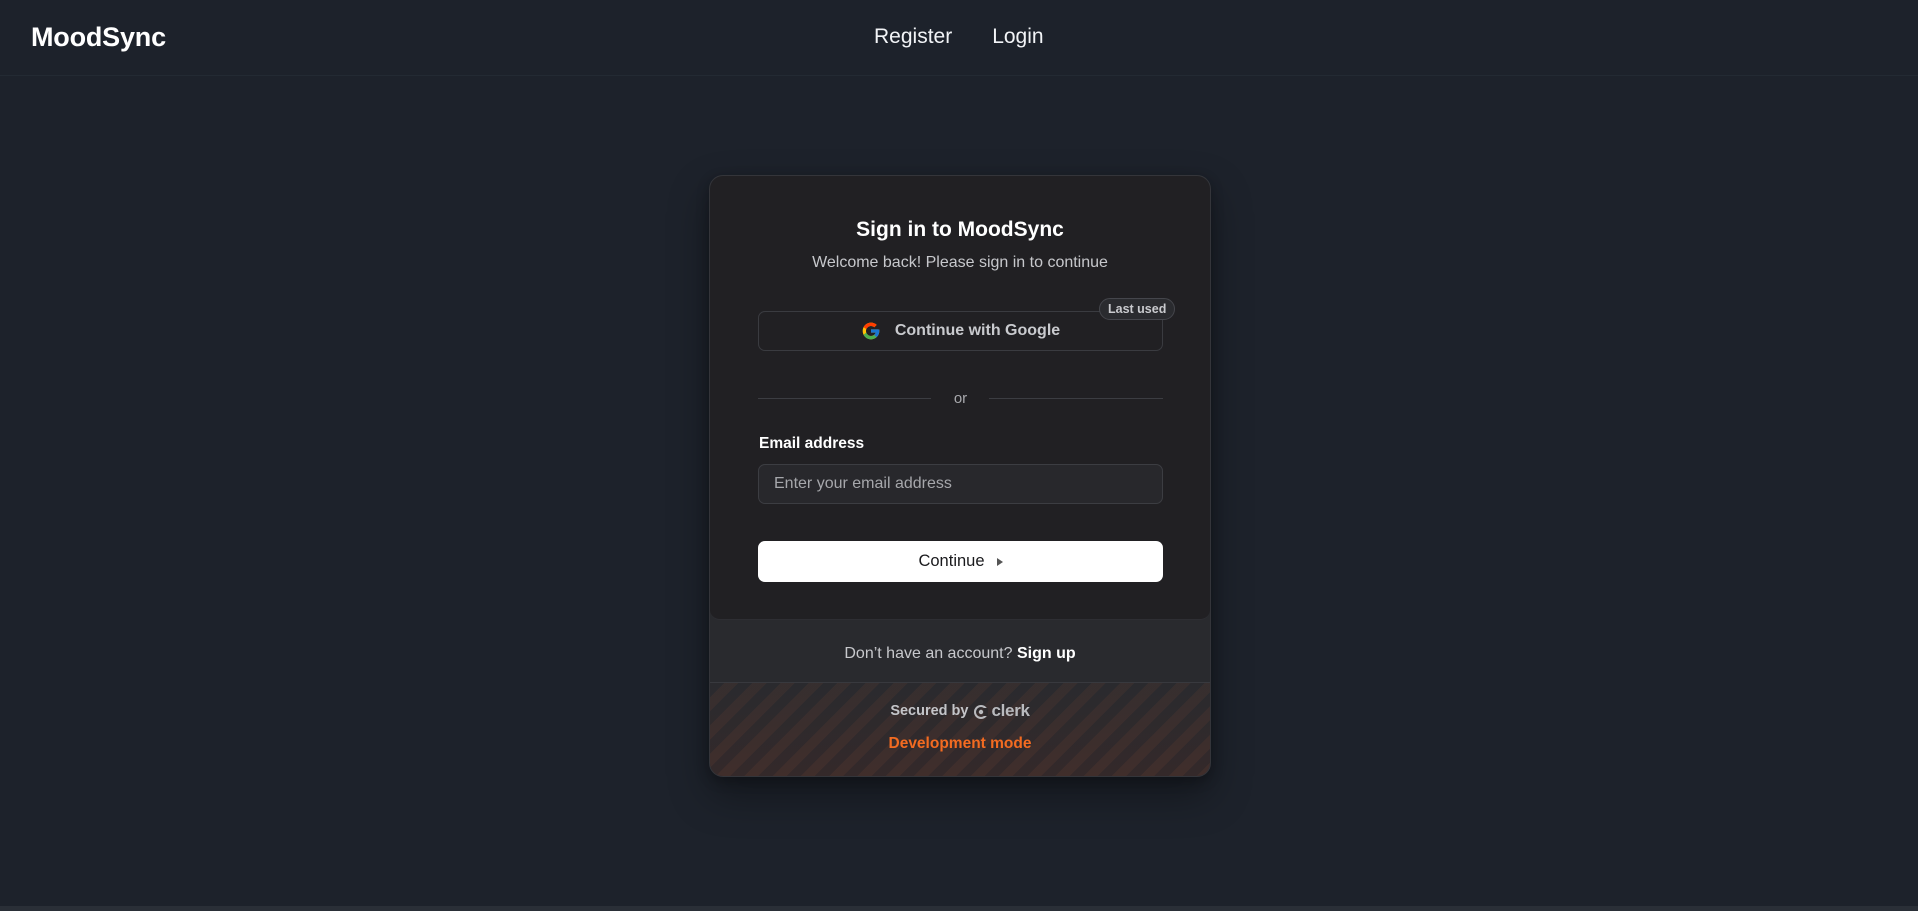 The width and height of the screenshot is (1918, 911). I want to click on last-used-badge: Last used, so click(1137, 309).